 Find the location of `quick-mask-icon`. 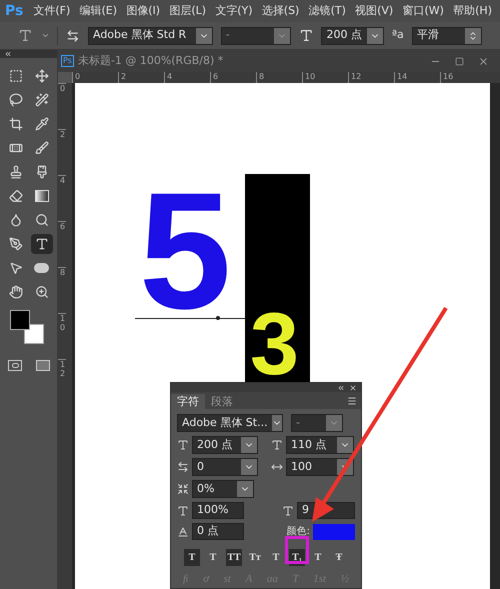

quick-mask-icon is located at coordinates (15, 365).